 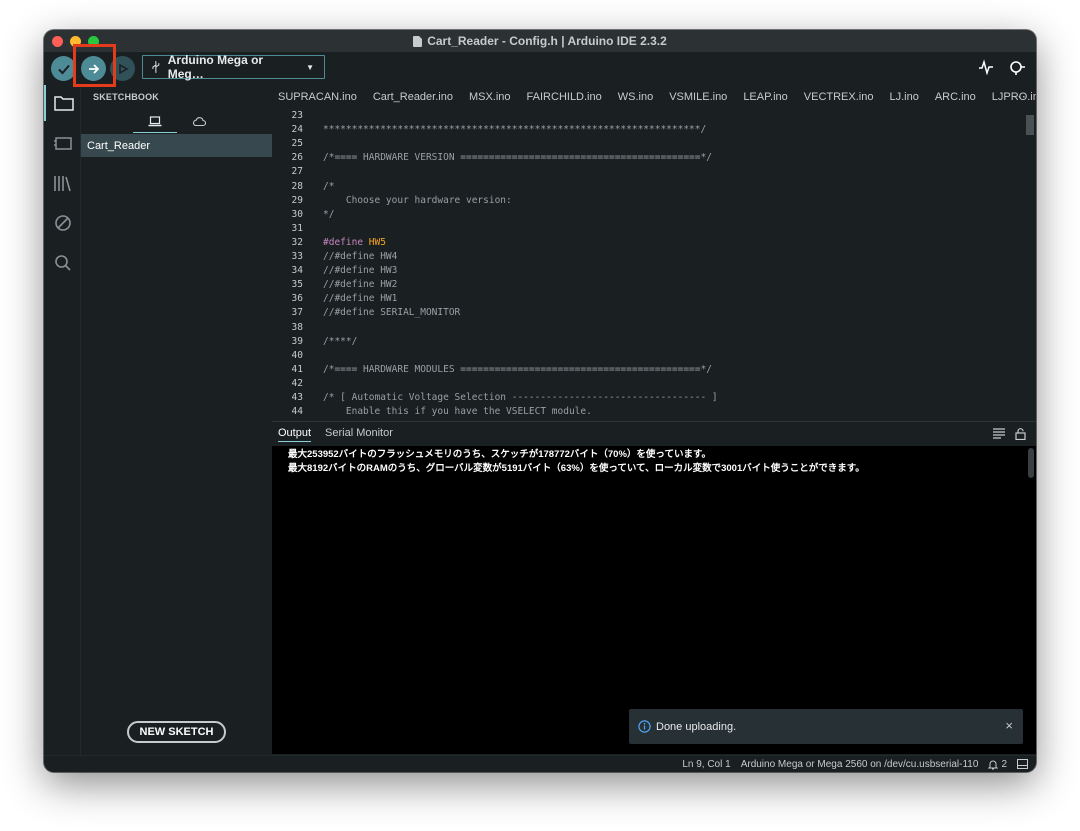 I want to click on sidebar-header: SKETCHBOOK, so click(x=126, y=97).